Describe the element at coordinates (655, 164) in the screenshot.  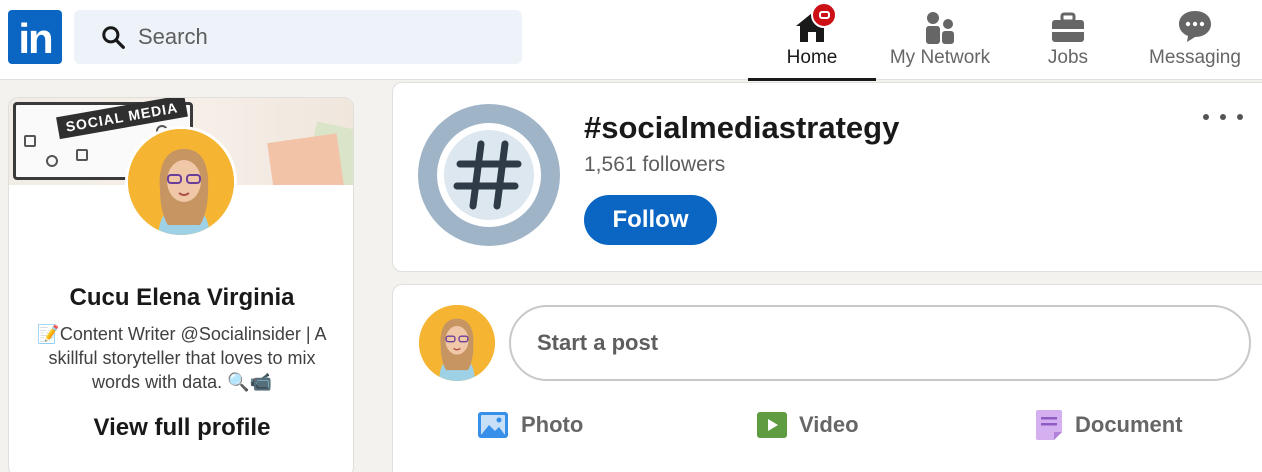
I see `followers-count: 1,561 followers` at that location.